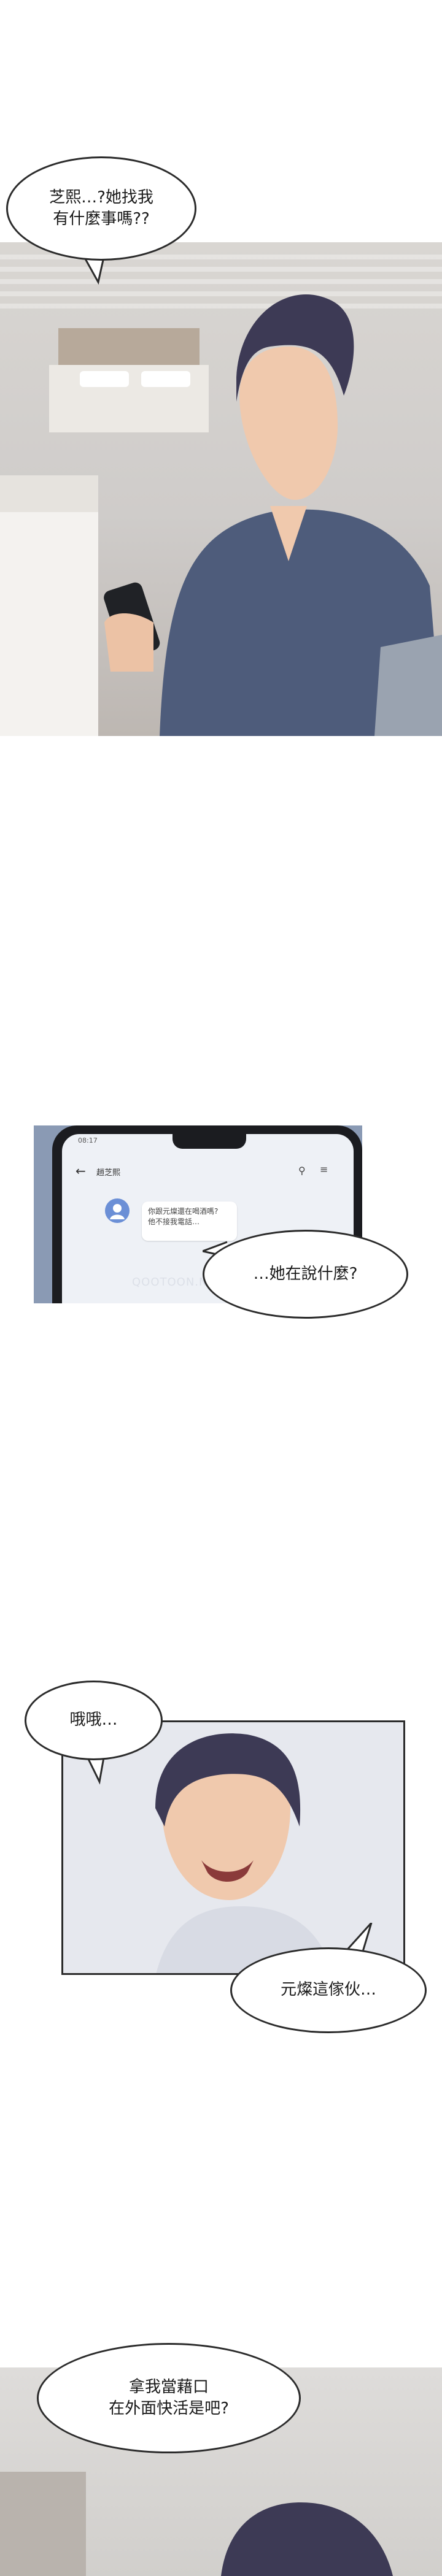 The width and height of the screenshot is (442, 2576). Describe the element at coordinates (324, 1169) in the screenshot. I see `menu-icon: ≡` at that location.